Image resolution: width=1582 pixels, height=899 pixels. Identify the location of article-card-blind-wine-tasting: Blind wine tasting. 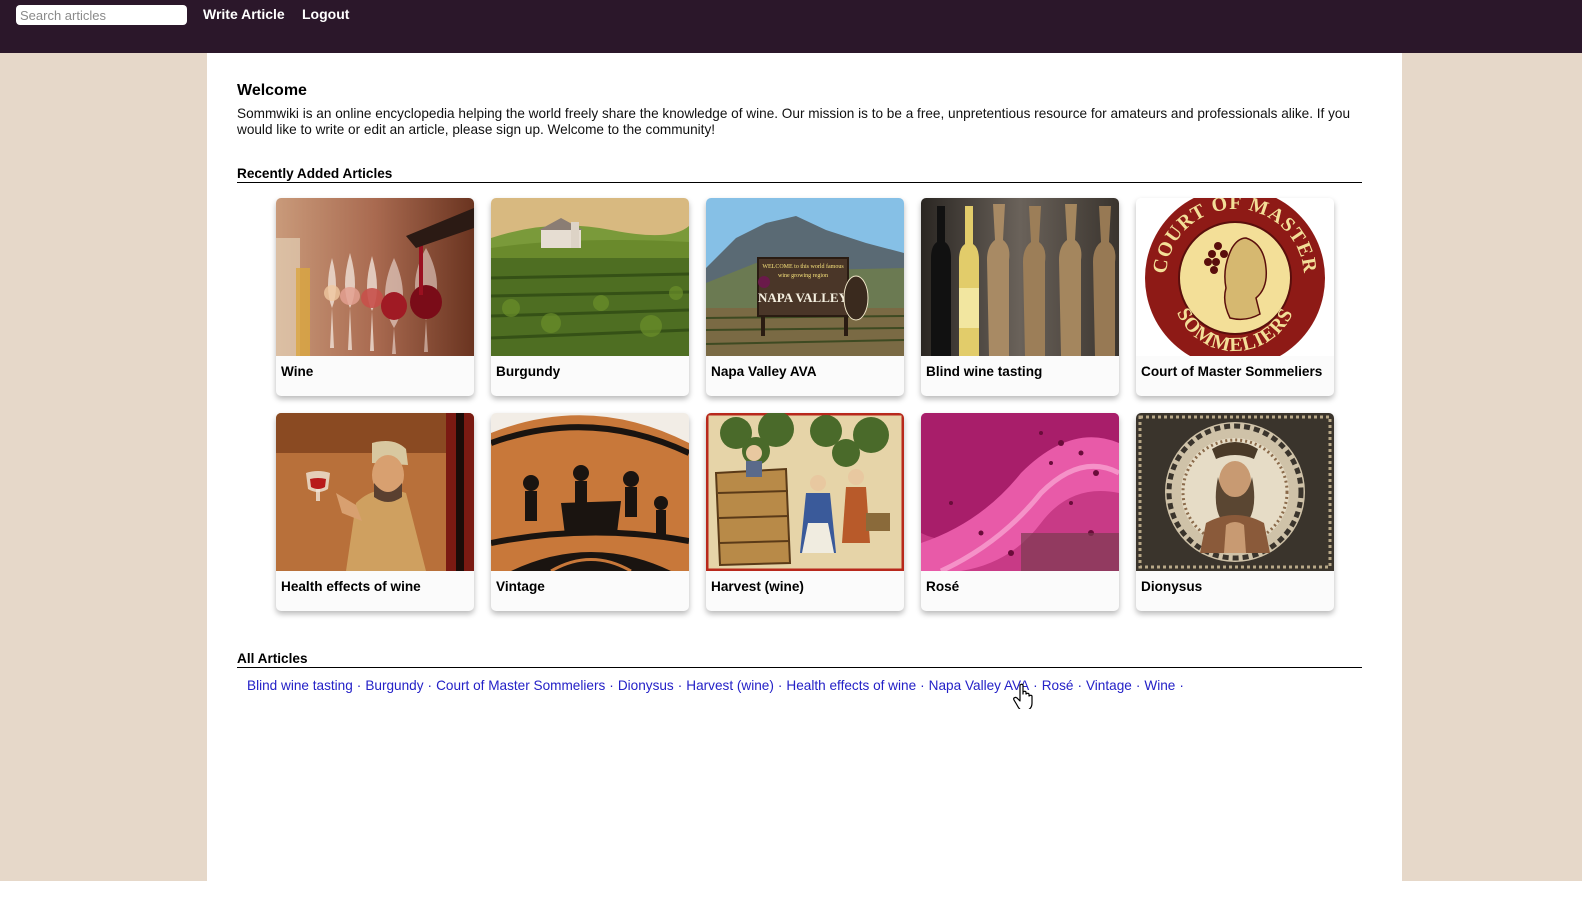
(1020, 297).